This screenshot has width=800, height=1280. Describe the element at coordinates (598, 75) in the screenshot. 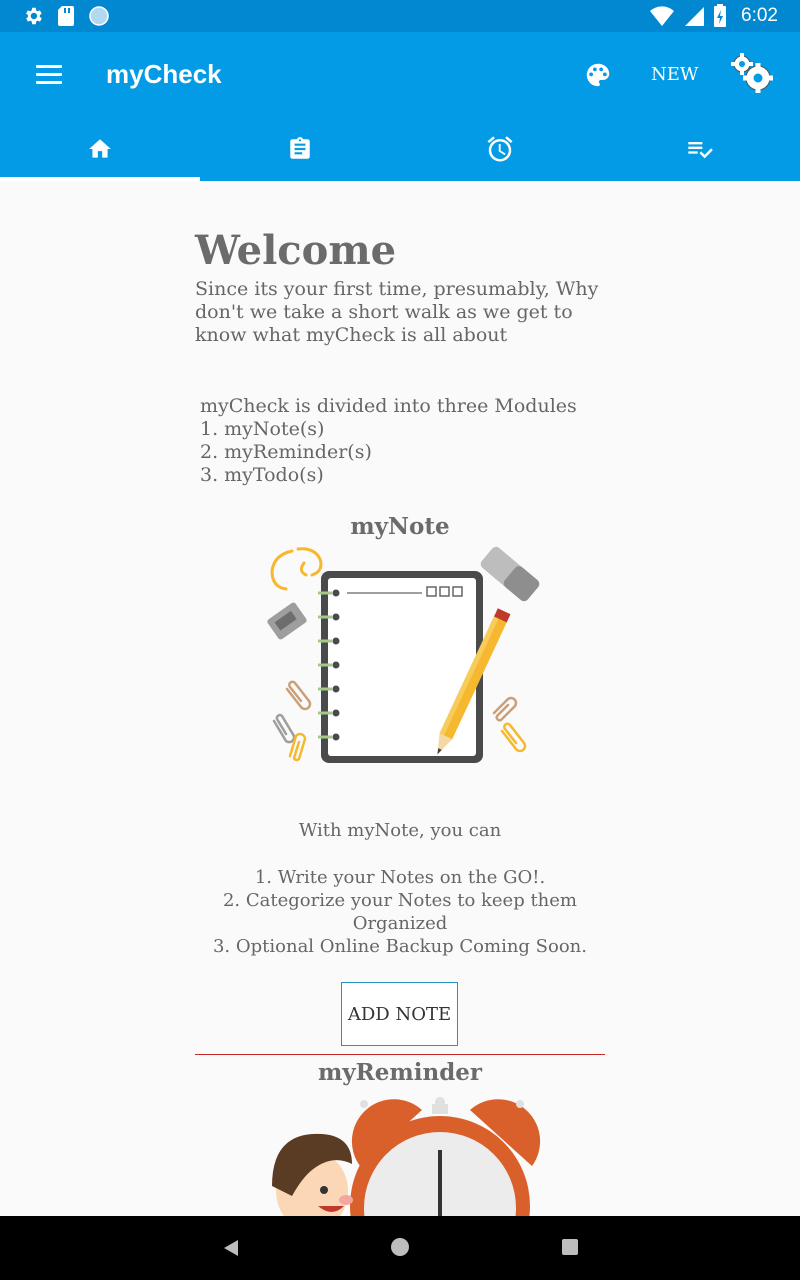

I see `palette-icon` at that location.